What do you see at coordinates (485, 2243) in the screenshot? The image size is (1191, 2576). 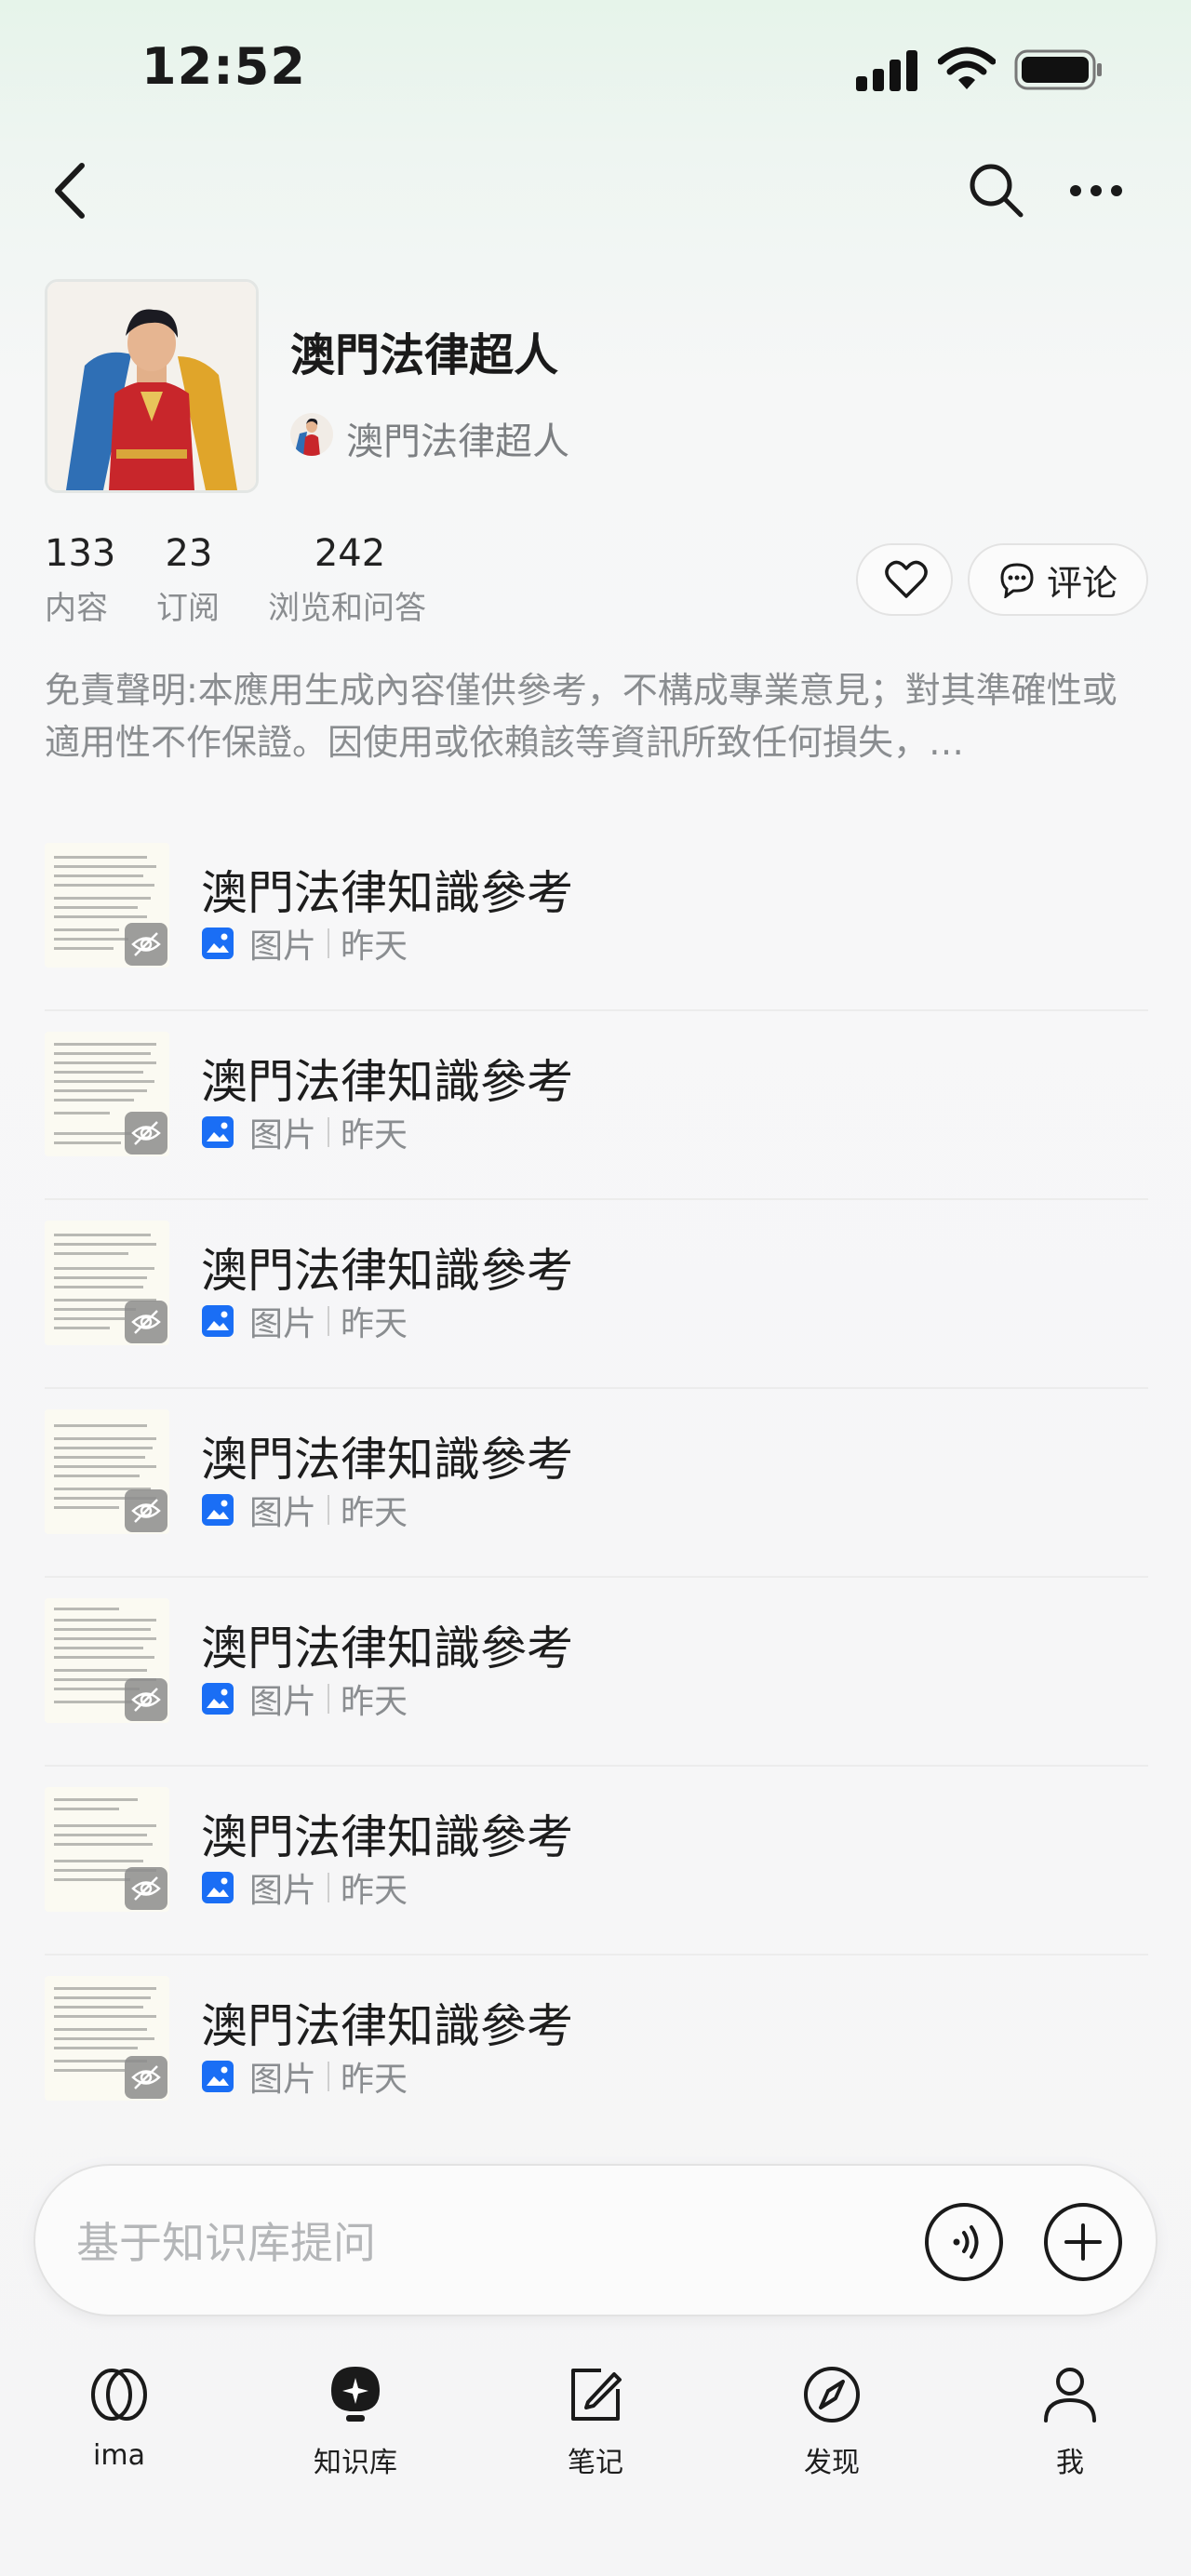 I see `ask-input` at bounding box center [485, 2243].